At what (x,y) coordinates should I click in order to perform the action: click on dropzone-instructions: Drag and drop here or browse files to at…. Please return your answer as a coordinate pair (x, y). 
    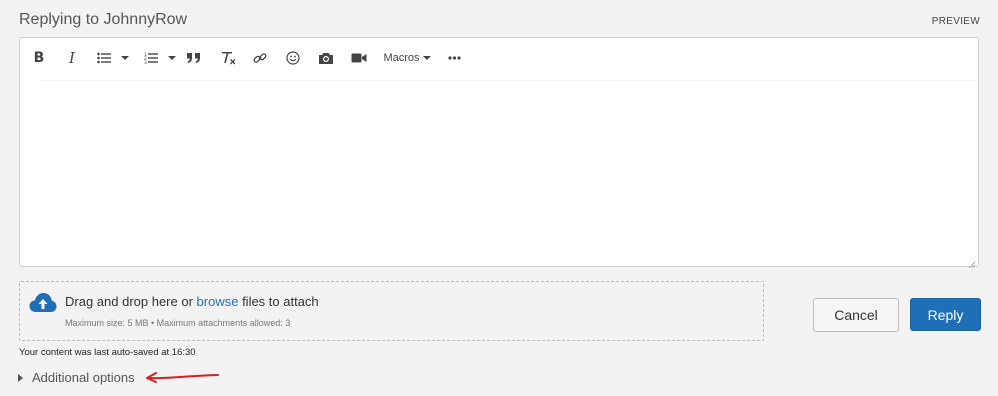
    Looking at the image, I should click on (192, 301).